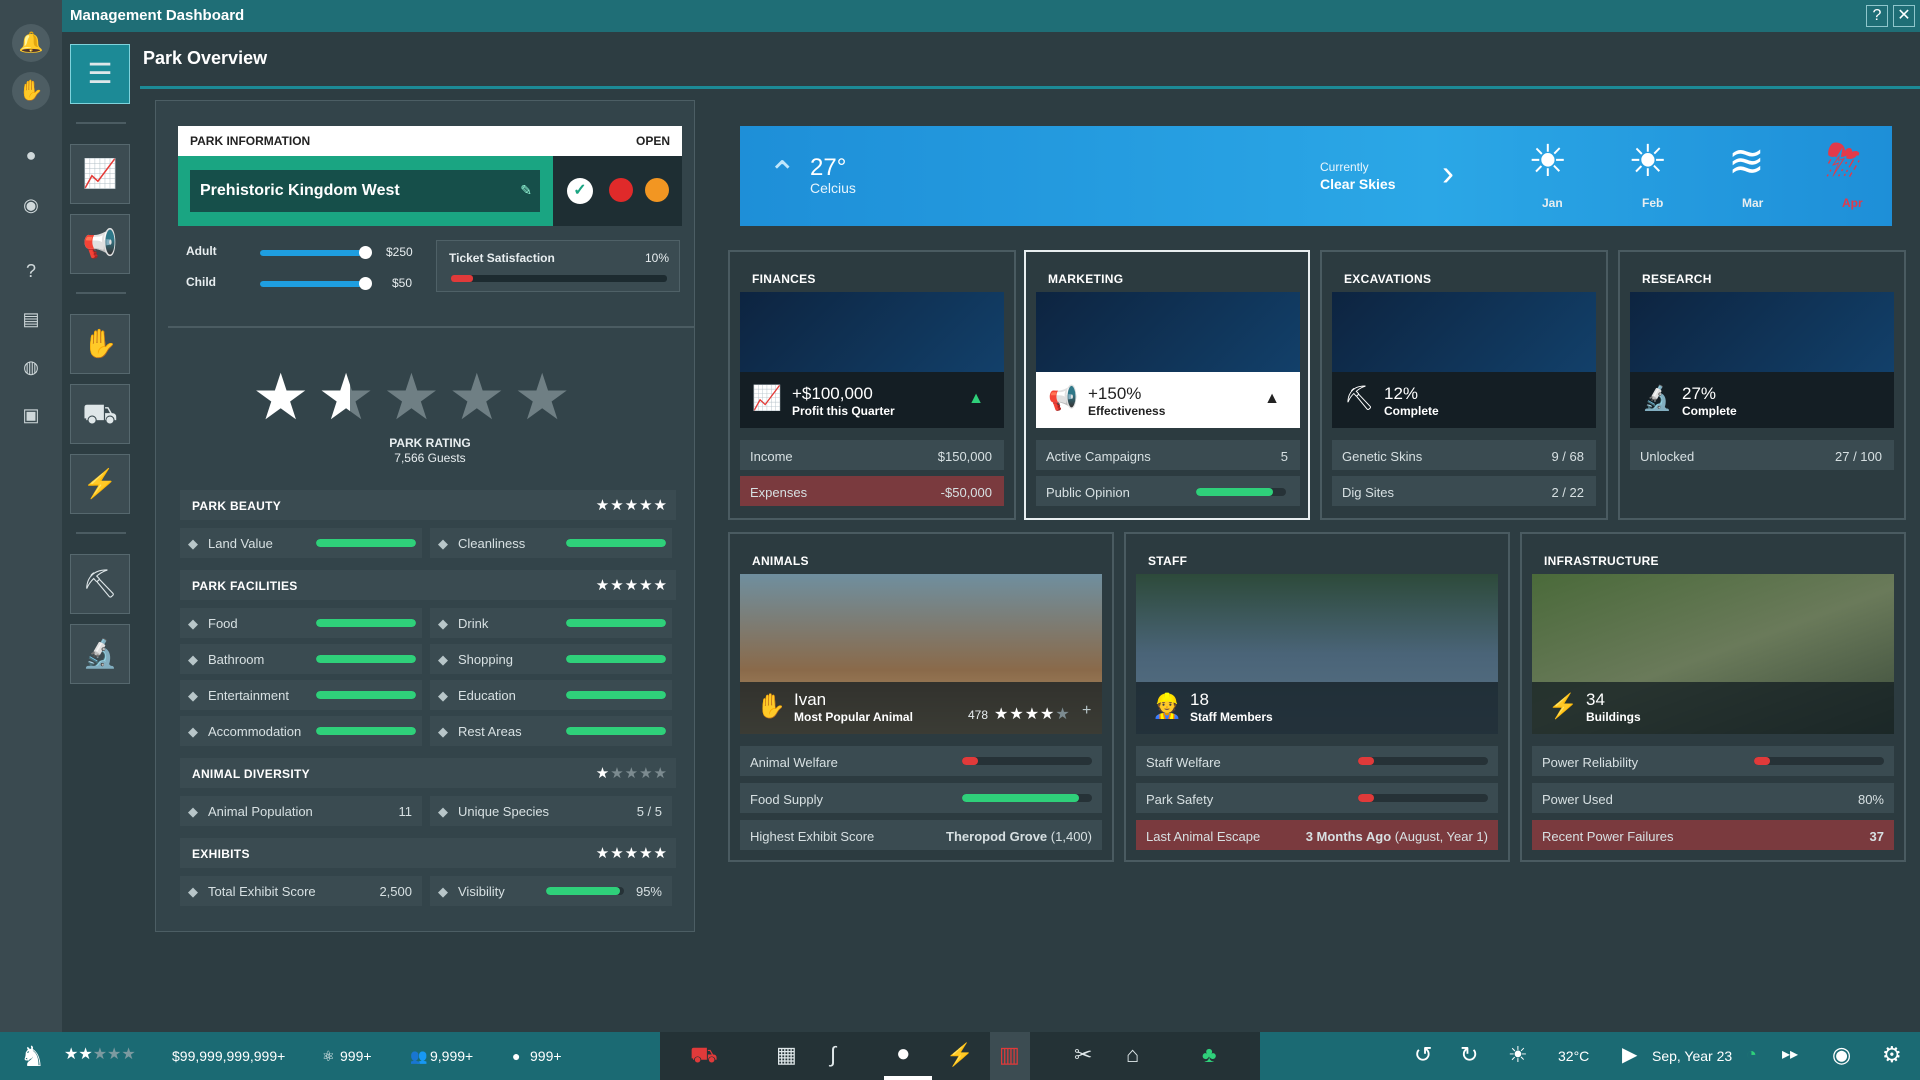 Image resolution: width=1920 pixels, height=1080 pixels. I want to click on card-band: ⚡ 34 Buildings, so click(1713, 708).